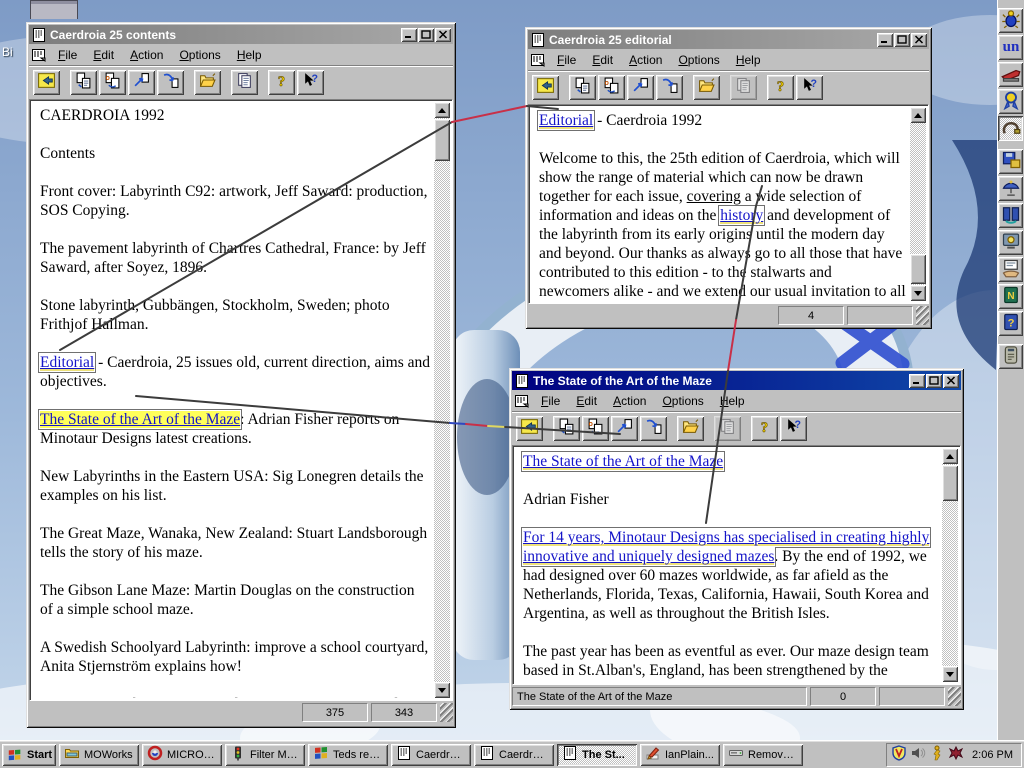  Describe the element at coordinates (1010, 74) in the screenshot. I see `stapler-icon` at that location.